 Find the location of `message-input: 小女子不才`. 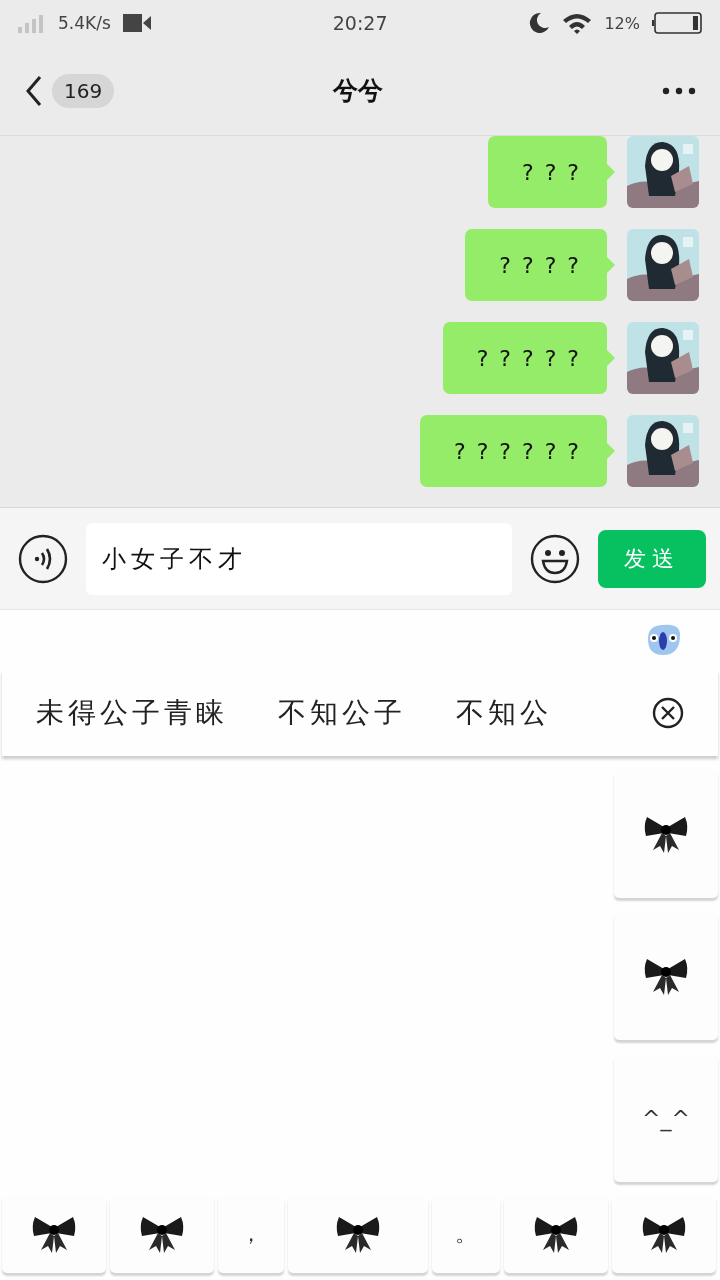

message-input: 小女子不才 is located at coordinates (299, 558).